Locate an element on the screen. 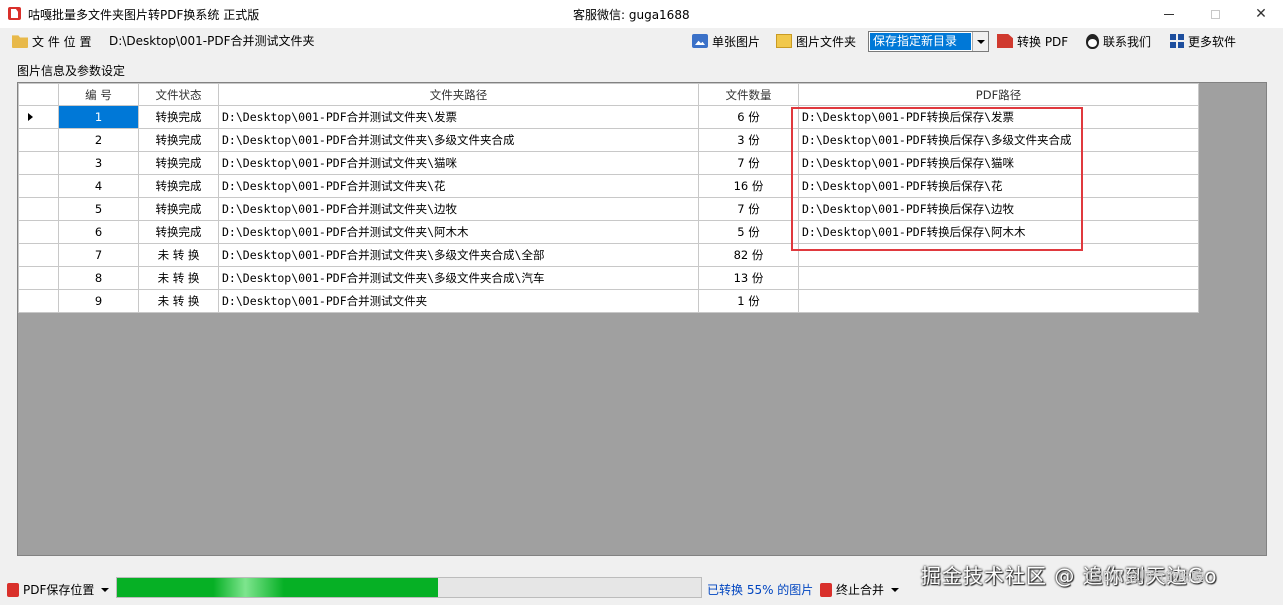 The height and width of the screenshot is (605, 1283). cell-pdf-path: D:\Desktop\001-PDF转换后保存\阿木木 is located at coordinates (998, 232).